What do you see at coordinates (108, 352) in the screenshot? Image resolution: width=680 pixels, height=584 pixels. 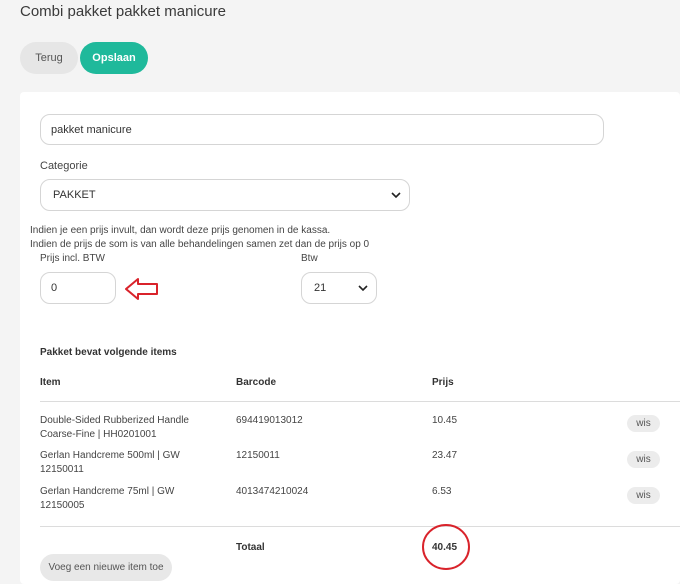 I see `package-section-title: Pakket bevat volgende items` at bounding box center [108, 352].